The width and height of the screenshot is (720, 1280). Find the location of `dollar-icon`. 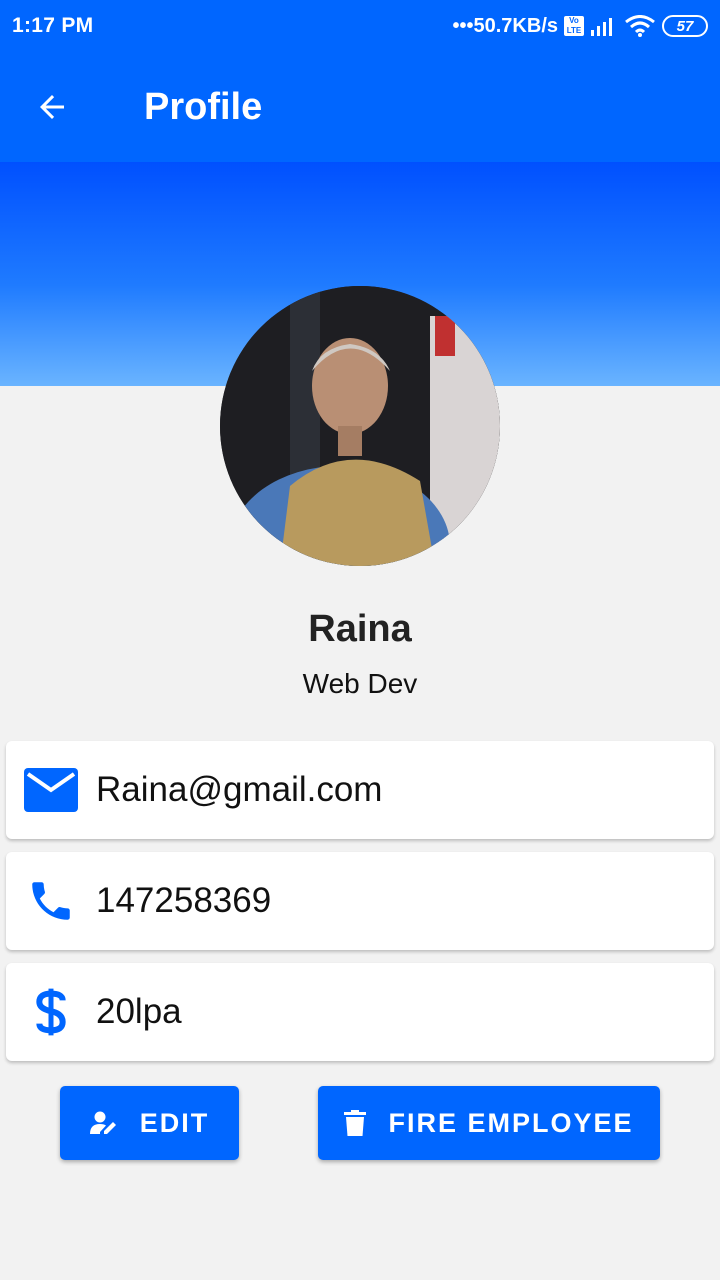

dollar-icon is located at coordinates (51, 1012).